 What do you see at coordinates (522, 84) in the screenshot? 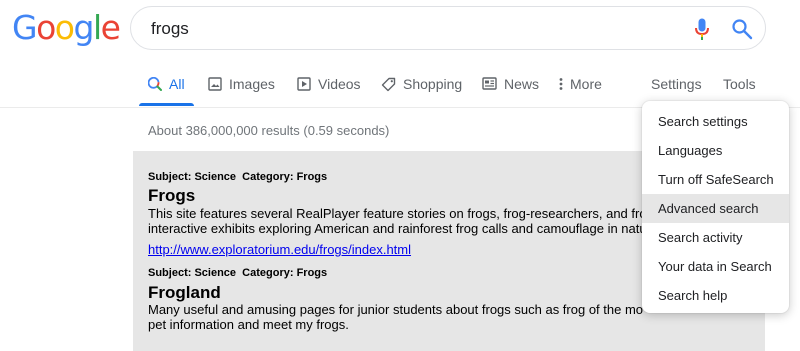
I see `tab-label: News` at bounding box center [522, 84].